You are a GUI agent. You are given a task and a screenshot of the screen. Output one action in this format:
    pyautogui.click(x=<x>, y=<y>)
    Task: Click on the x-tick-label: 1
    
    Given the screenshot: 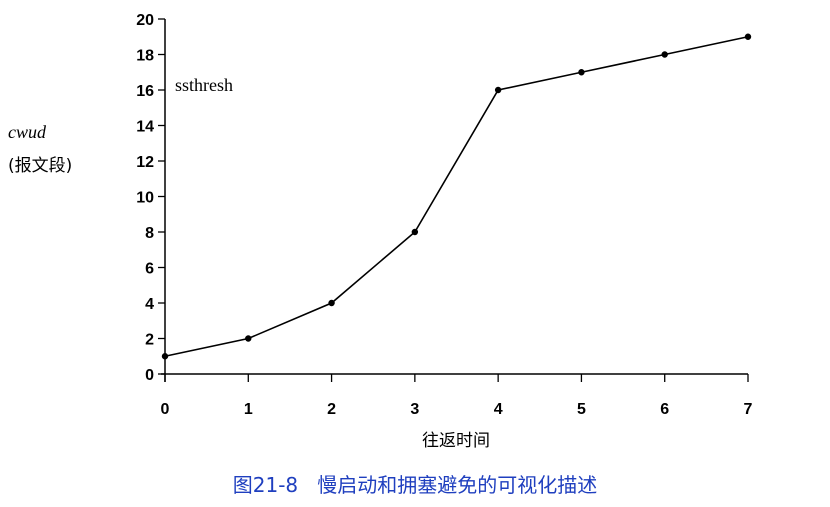 What is the action you would take?
    pyautogui.click(x=248, y=409)
    